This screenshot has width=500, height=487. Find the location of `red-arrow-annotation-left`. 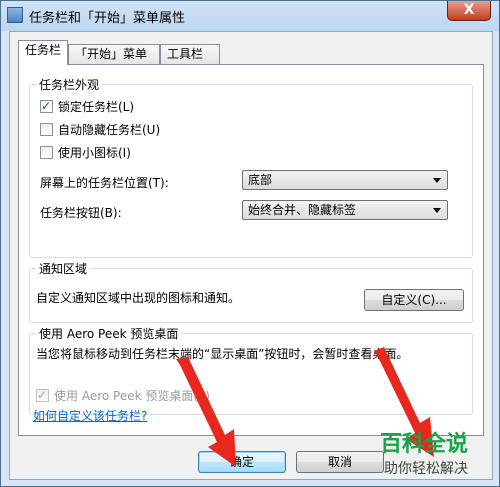

red-arrow-annotation-left is located at coordinates (206, 412).